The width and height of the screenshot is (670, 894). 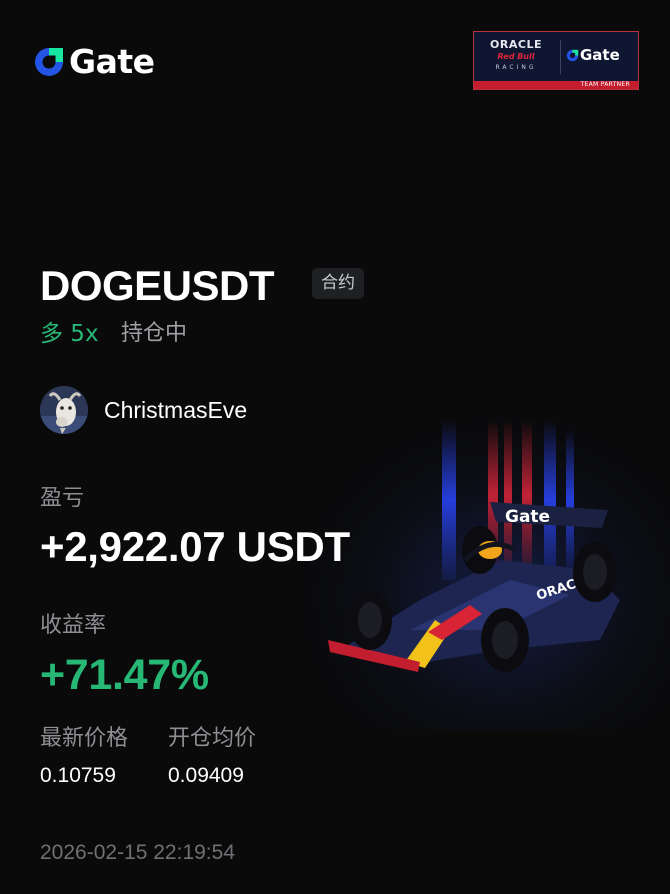 What do you see at coordinates (154, 333) in the screenshot?
I see `position-status: 持仓中` at bounding box center [154, 333].